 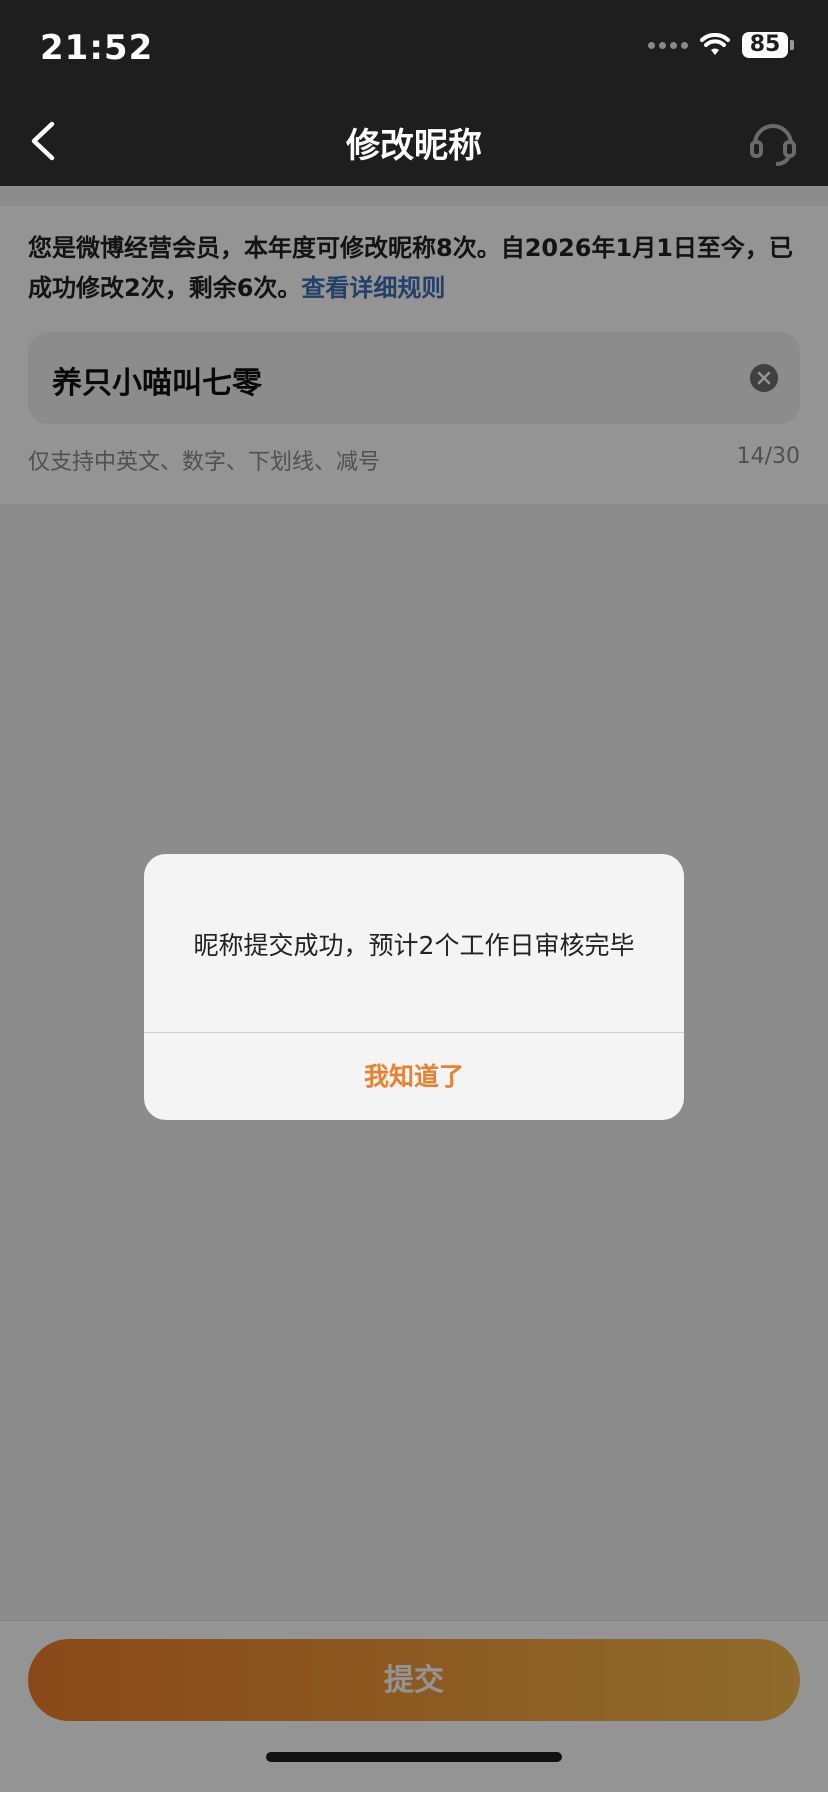 I want to click on page-title: 修改昵称, so click(x=414, y=146).